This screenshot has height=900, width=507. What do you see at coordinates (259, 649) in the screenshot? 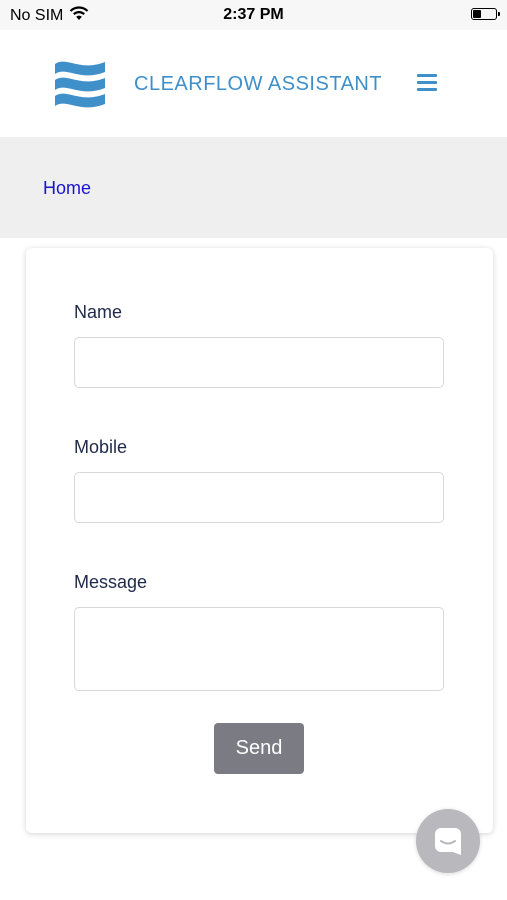
I see `message-textarea` at bounding box center [259, 649].